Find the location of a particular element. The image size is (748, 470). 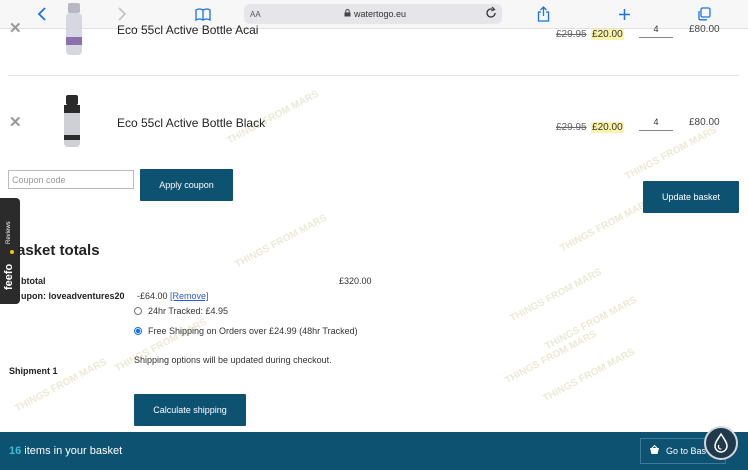

shipping-option-tracked: 24hr Tracked: £4.95 is located at coordinates (181, 311).